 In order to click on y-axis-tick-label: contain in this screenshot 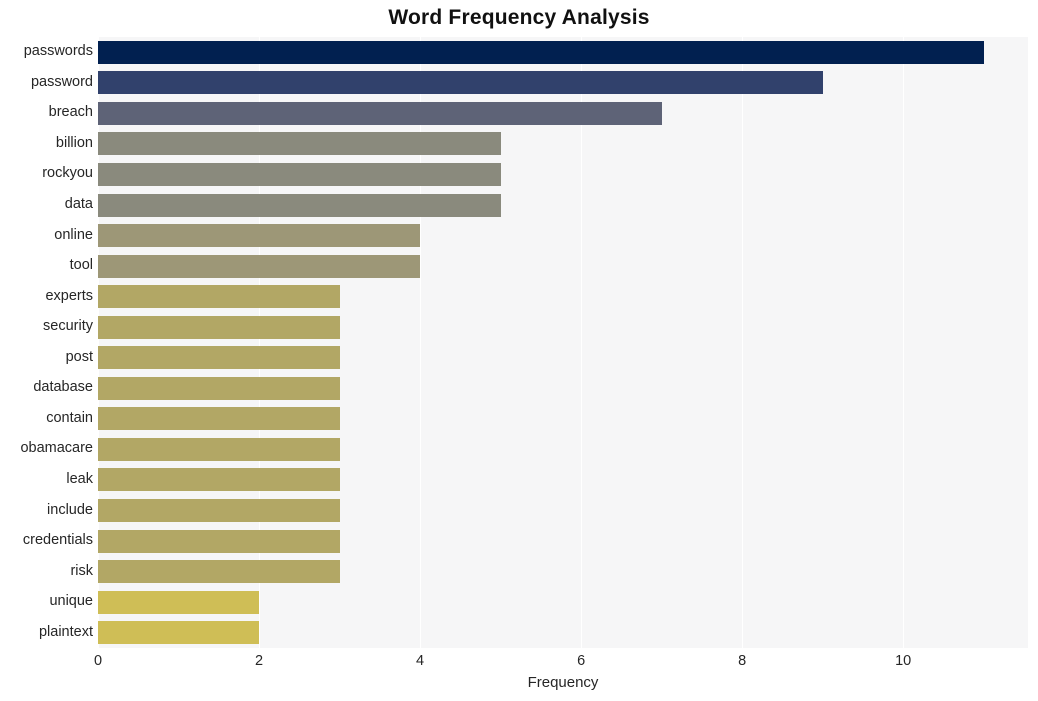, I will do `click(69, 417)`.